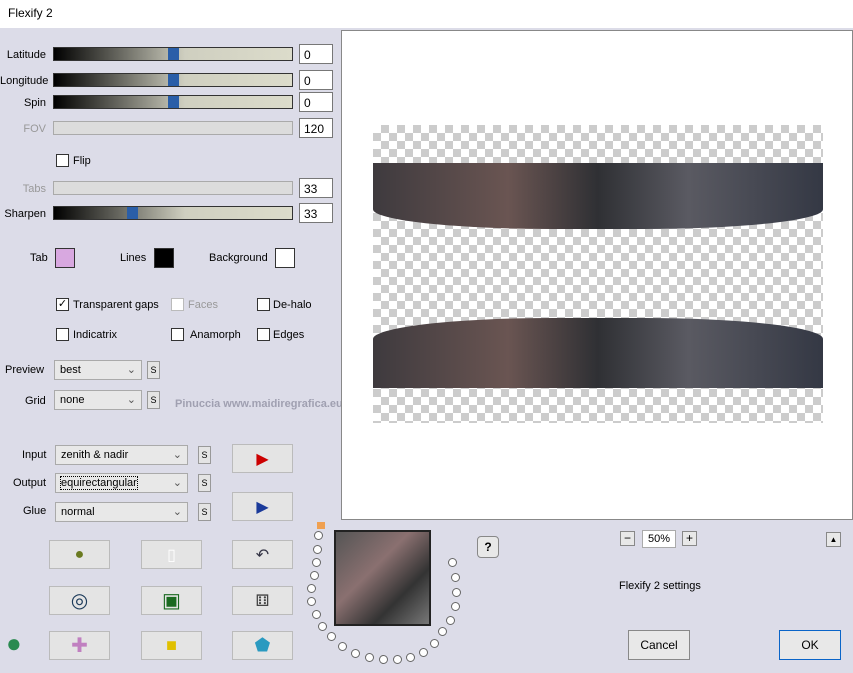 Image resolution: width=853 pixels, height=673 pixels. Describe the element at coordinates (131, 400) in the screenshot. I see `chevron-down-icon: ⌄` at that location.